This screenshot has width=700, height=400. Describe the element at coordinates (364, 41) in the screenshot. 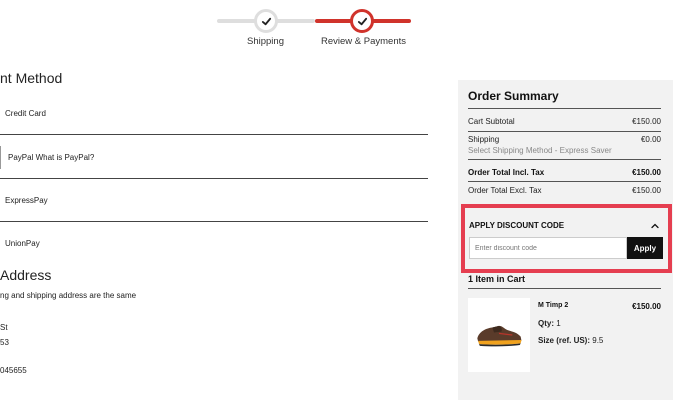

I see `step-review-label: Review & Payments` at that location.